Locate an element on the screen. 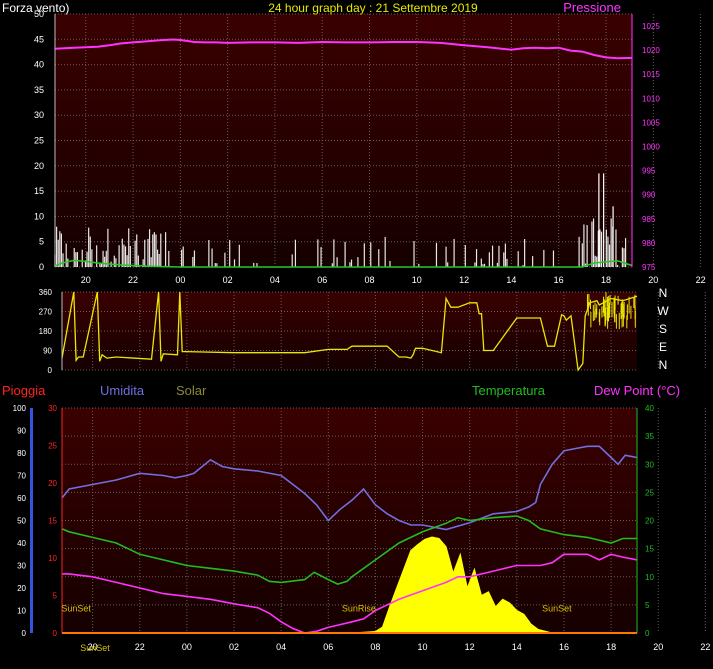 Image resolution: width=713 pixels, height=669 pixels. humidity-tick-label: 80 is located at coordinates (21, 453).